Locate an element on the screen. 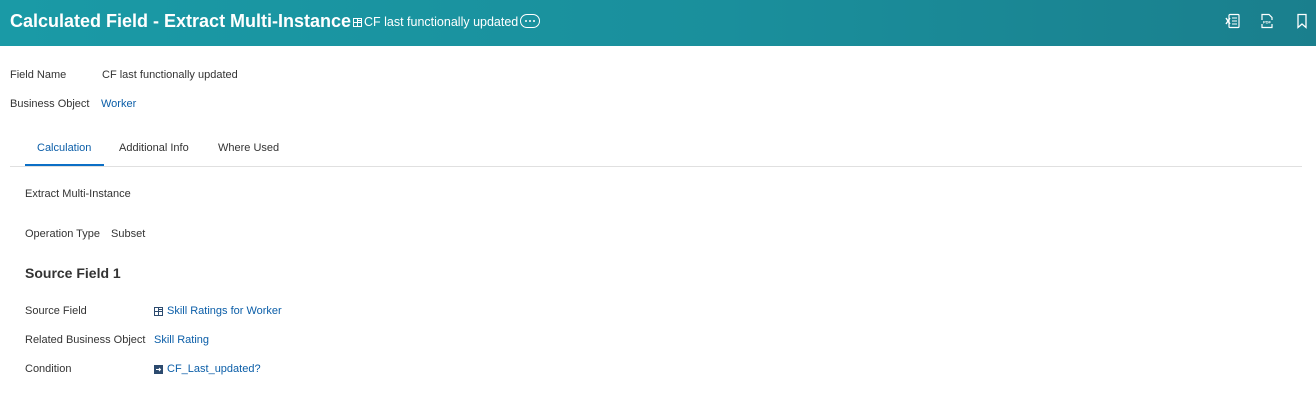 The width and height of the screenshot is (1316, 407). tab-divider is located at coordinates (656, 166).